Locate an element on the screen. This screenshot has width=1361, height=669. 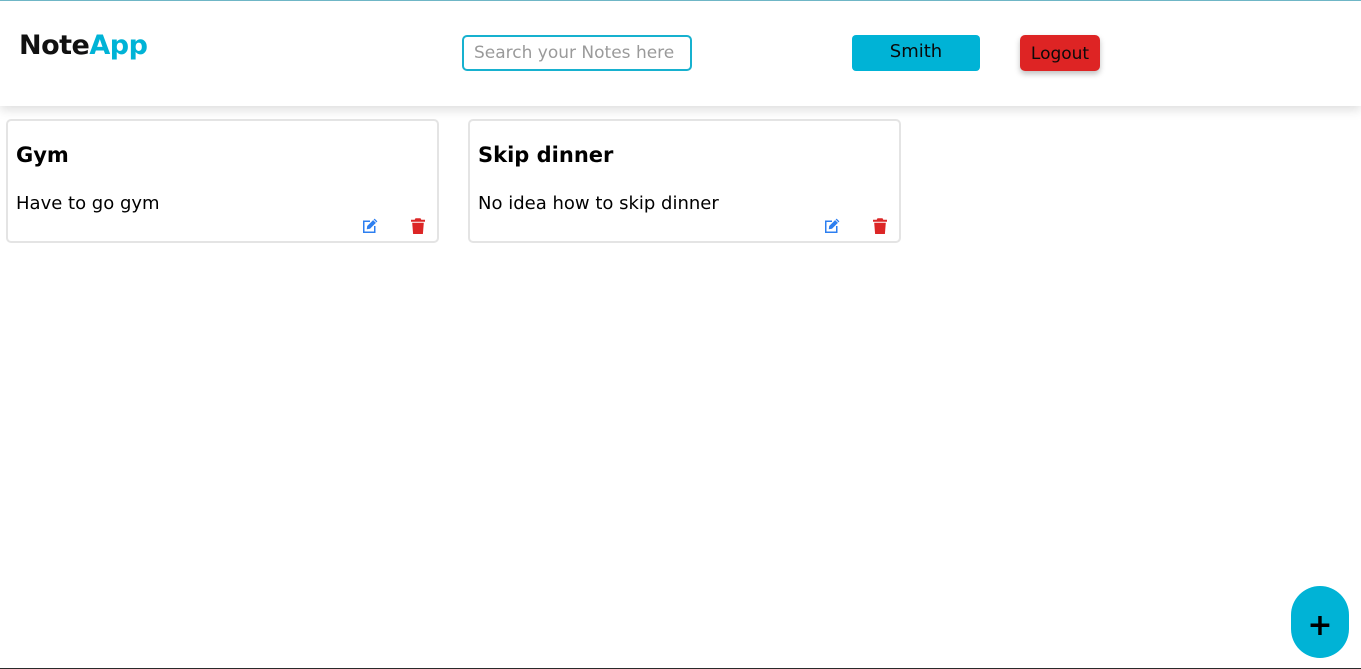
note-body: Have to go gym is located at coordinates (88, 203).